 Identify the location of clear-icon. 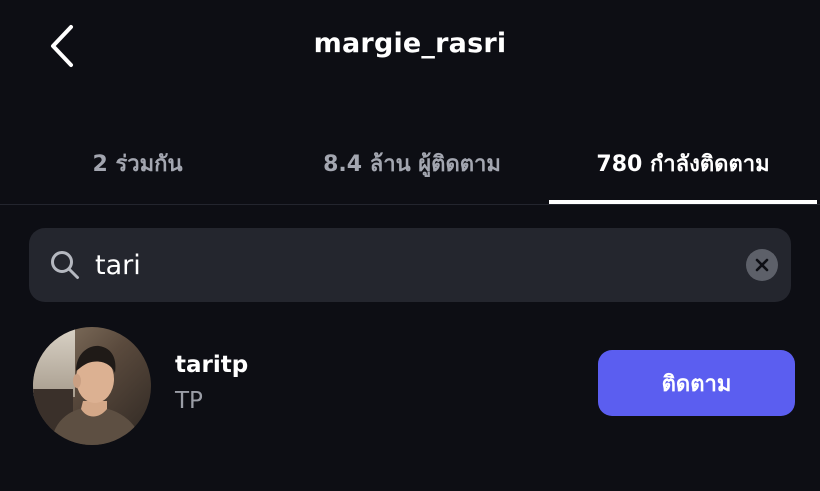
(762, 265).